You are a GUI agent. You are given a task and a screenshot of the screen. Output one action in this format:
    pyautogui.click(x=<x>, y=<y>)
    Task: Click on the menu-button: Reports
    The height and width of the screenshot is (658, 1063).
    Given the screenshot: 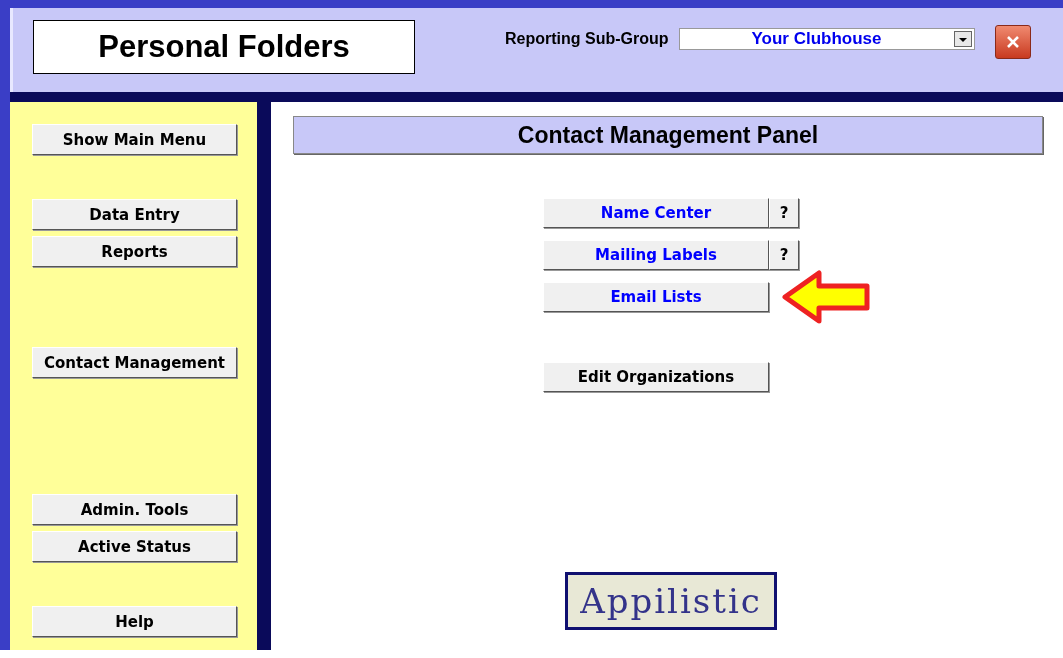 What is the action you would take?
    pyautogui.click(x=134, y=251)
    